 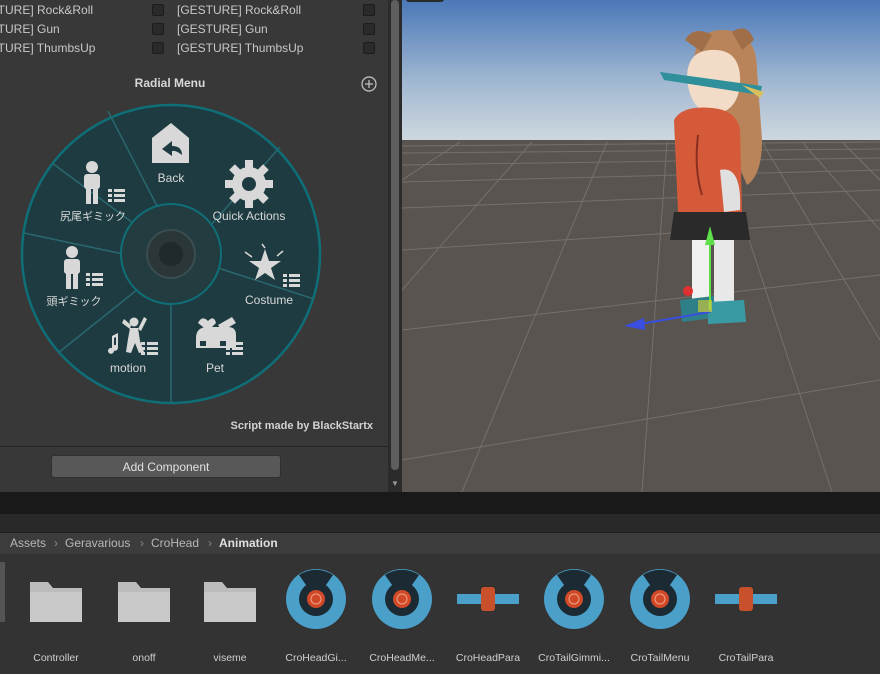 What do you see at coordinates (240, 48) in the screenshot?
I see `gesture-label-right: [GESTURE] ThumbsUp` at bounding box center [240, 48].